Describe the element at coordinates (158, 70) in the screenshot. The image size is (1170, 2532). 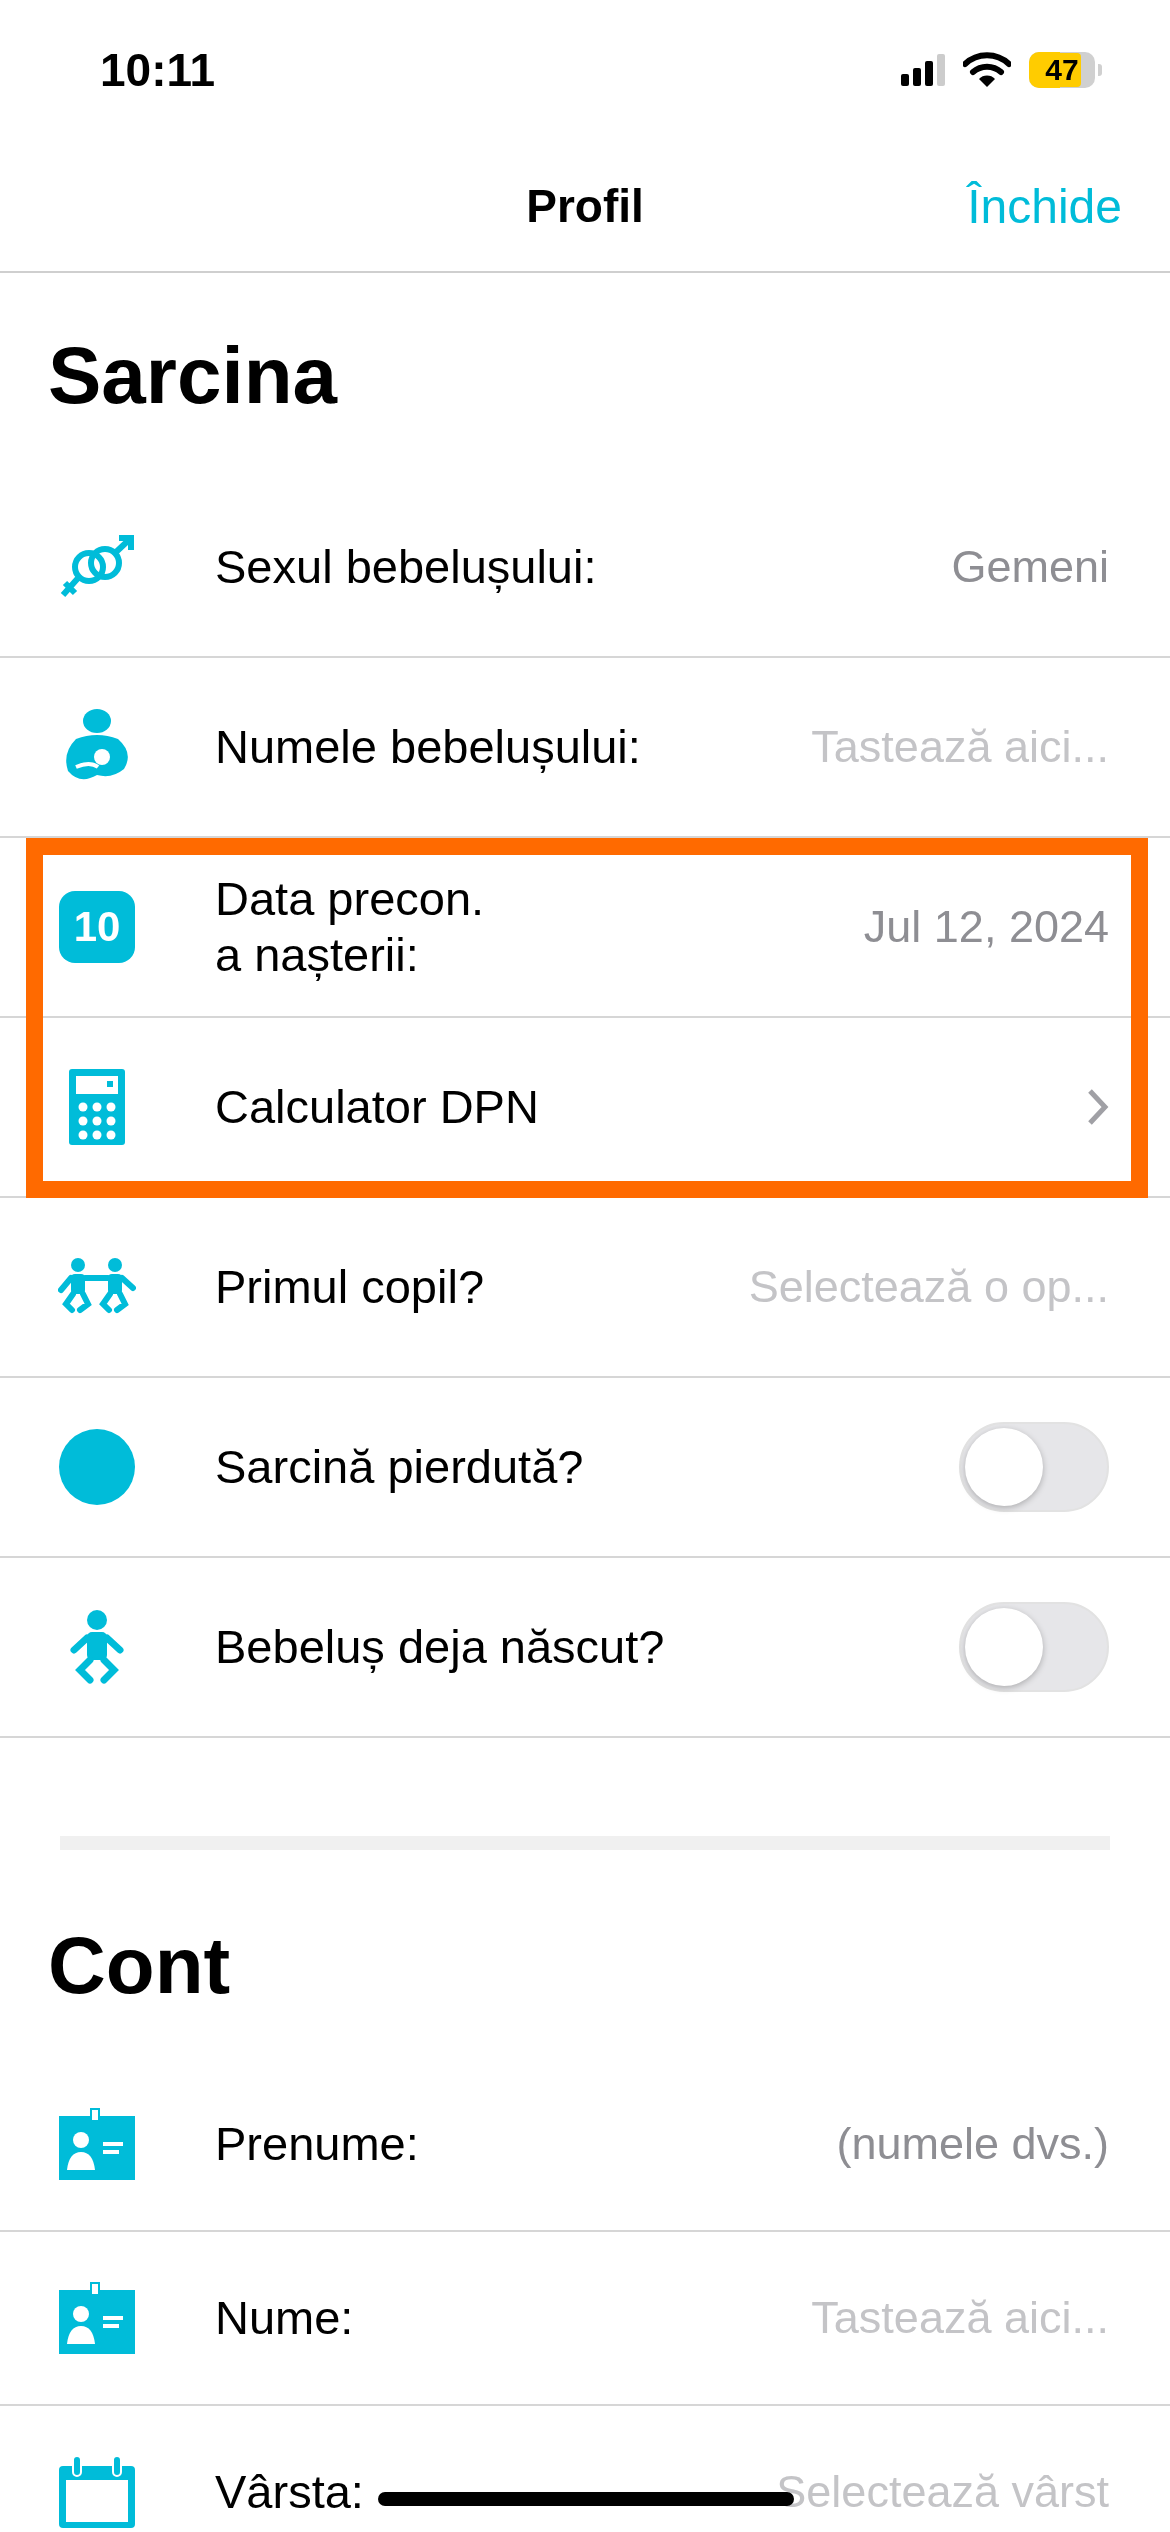
I see `status-time: 10:11` at that location.